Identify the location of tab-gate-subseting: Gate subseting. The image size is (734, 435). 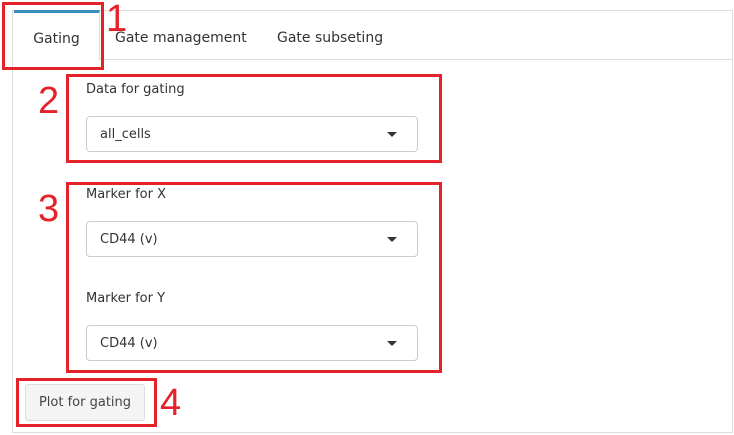
(330, 35).